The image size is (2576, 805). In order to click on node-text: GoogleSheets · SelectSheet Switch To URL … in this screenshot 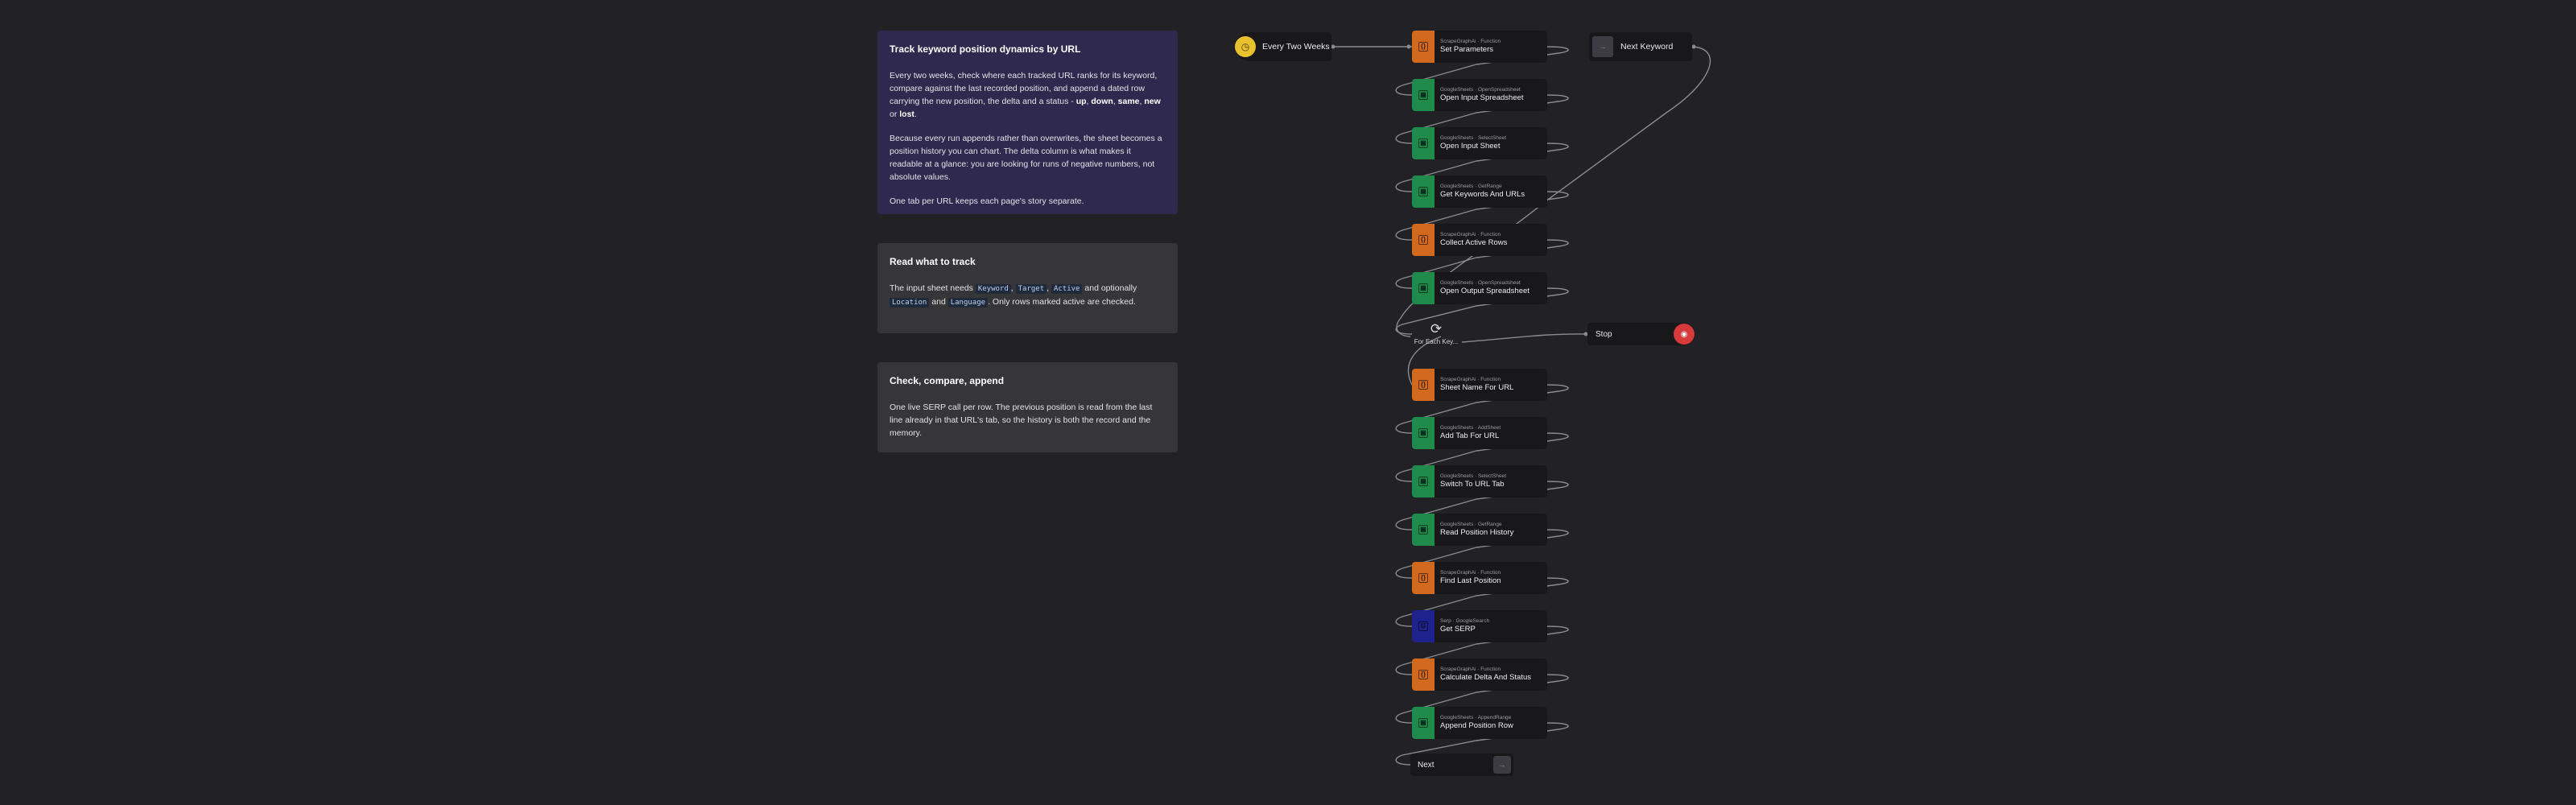, I will do `click(1470, 481)`.